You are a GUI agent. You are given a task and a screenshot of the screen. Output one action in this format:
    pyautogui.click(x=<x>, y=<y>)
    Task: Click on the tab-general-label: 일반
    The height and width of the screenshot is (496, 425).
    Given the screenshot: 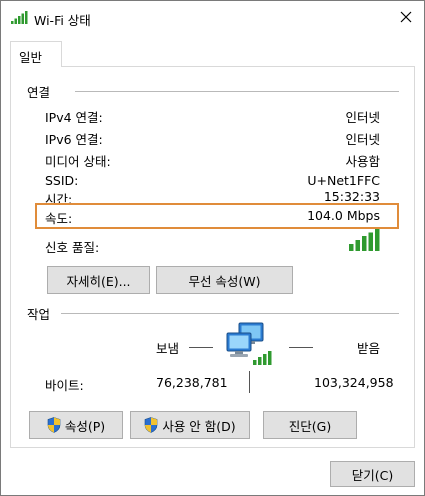 What is the action you would take?
    pyautogui.click(x=31, y=57)
    